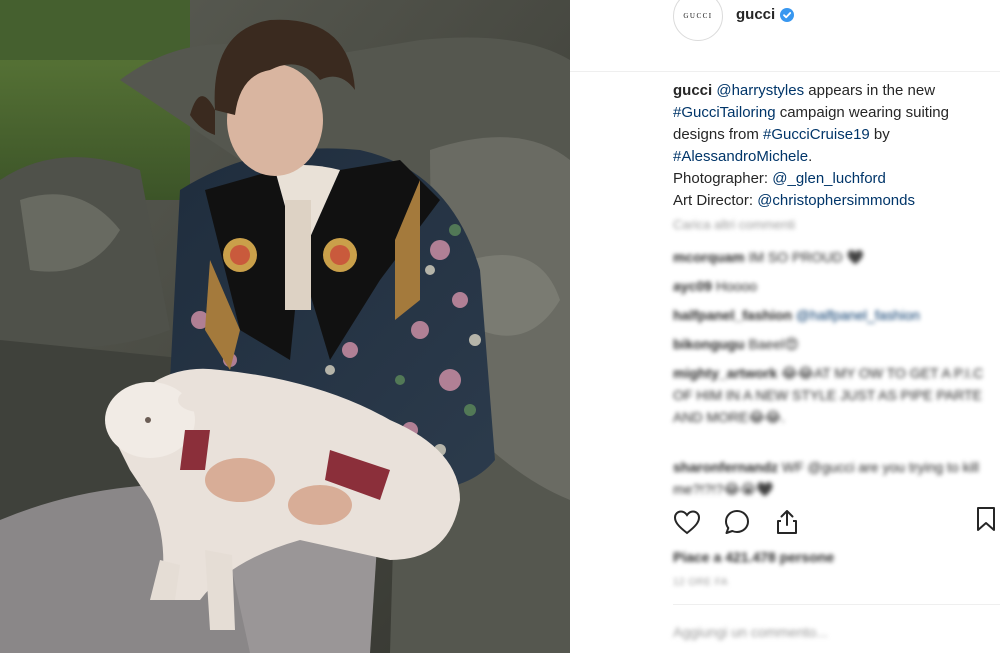 This screenshot has height=653, width=1000. I want to click on comment-text: Baeel😍, so click(773, 344).